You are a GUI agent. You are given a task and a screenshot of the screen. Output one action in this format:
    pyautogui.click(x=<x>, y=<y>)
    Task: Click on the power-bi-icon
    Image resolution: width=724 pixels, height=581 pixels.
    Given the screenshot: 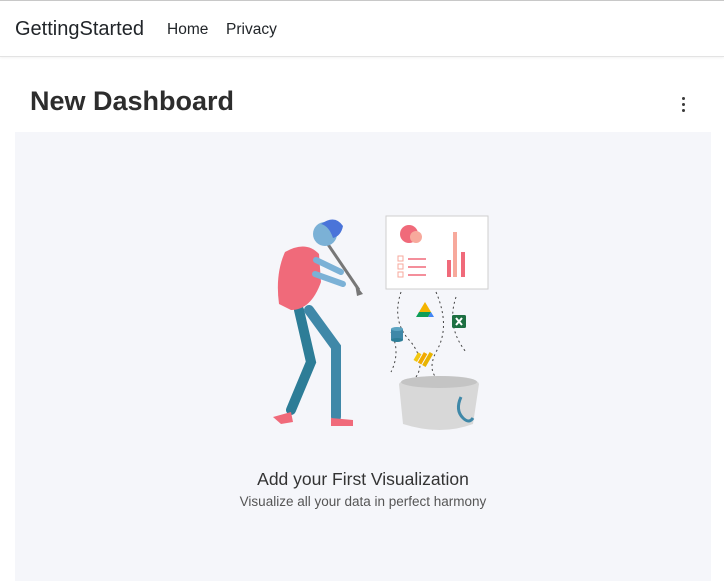 What is the action you would take?
    pyautogui.click(x=423, y=359)
    